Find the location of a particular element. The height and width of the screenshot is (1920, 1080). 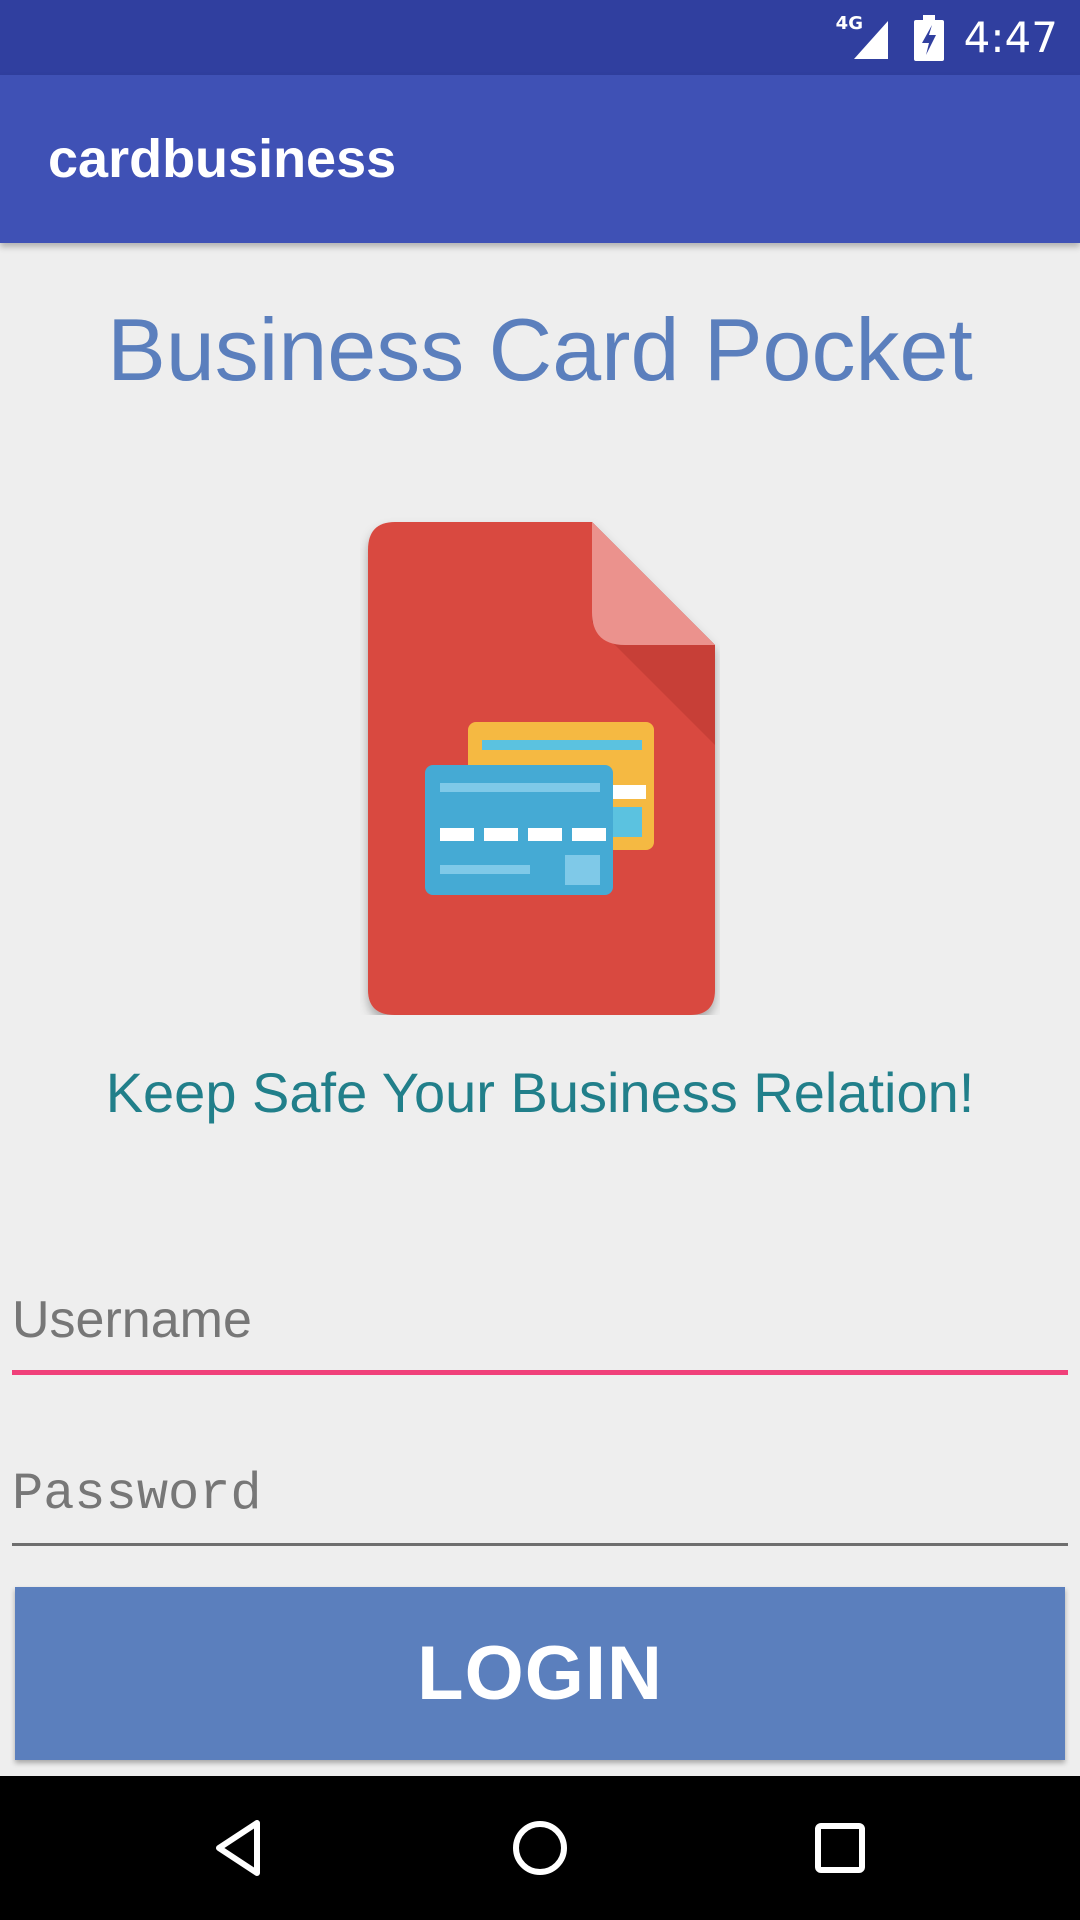

tagline: Keep Safe Your Business Relation! is located at coordinates (540, 1092).